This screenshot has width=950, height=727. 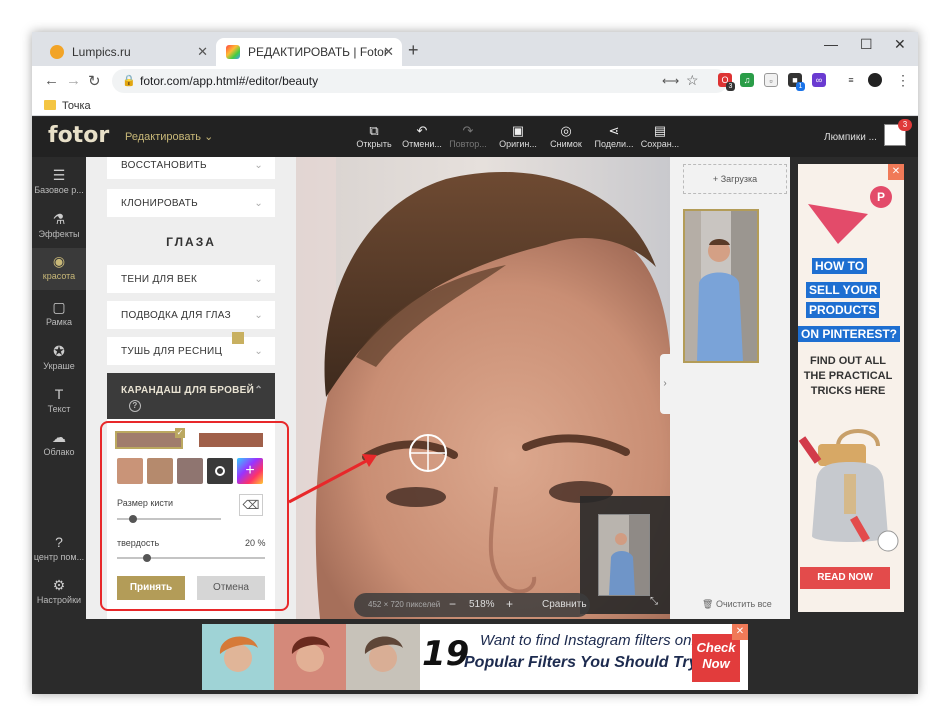 I want to click on ad-find-line-1: FIND OUT ALL, so click(x=848, y=361).